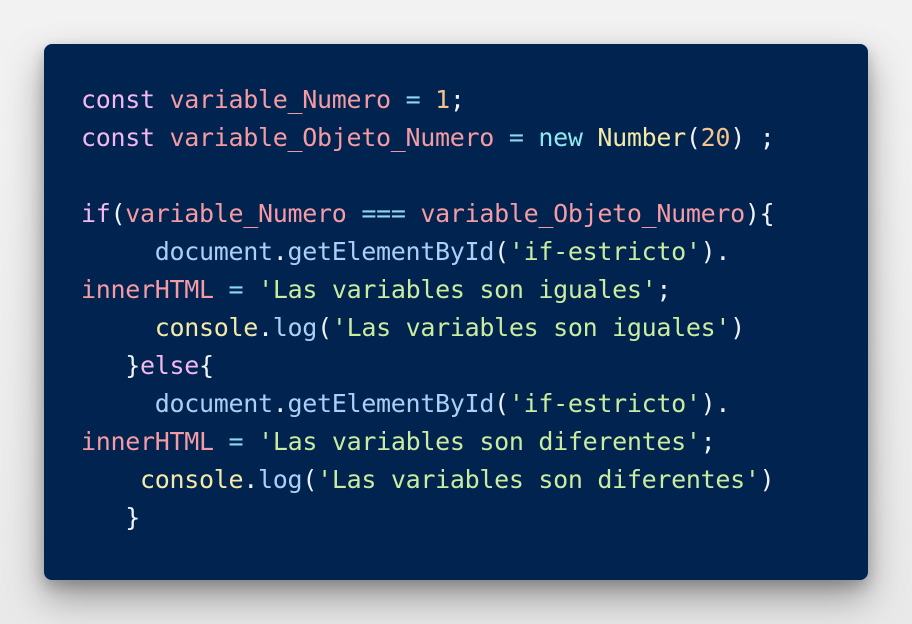 The image size is (912, 624). I want to click on code-line: innerHTML = 'Las variables son iguales';, so click(427, 290).